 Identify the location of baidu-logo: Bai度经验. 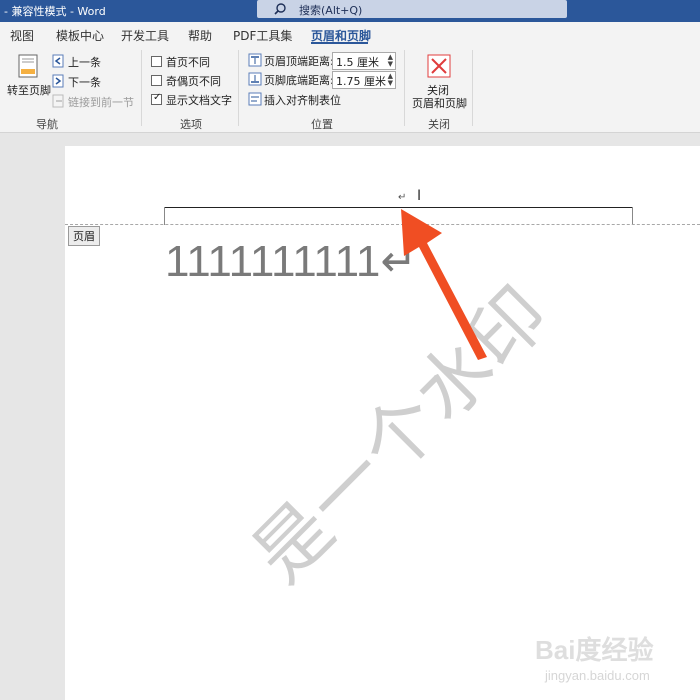
(594, 650).